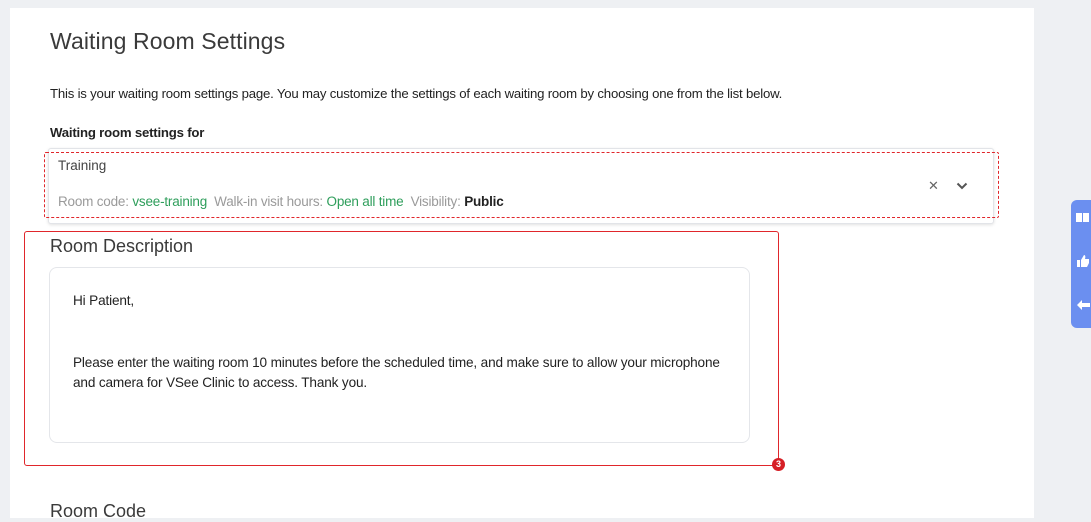 Image resolution: width=1091 pixels, height=522 pixels. Describe the element at coordinates (1083, 305) in the screenshot. I see `back-arrow-icon` at that location.